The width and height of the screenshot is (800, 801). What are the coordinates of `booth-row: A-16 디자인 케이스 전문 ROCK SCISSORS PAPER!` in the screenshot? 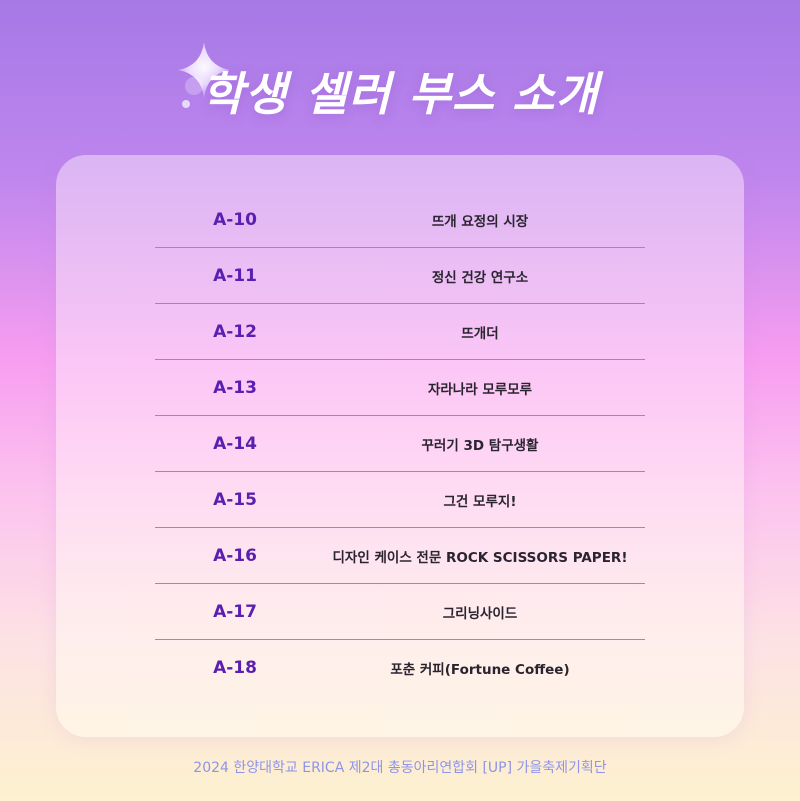 It's located at (400, 556).